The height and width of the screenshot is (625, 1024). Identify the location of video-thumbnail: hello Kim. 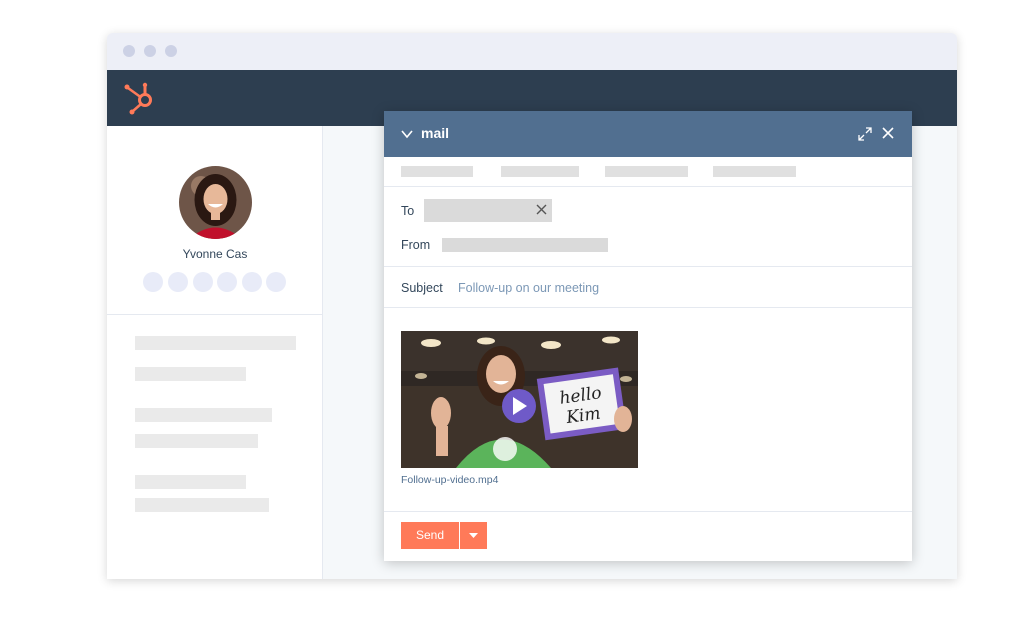
(519, 399).